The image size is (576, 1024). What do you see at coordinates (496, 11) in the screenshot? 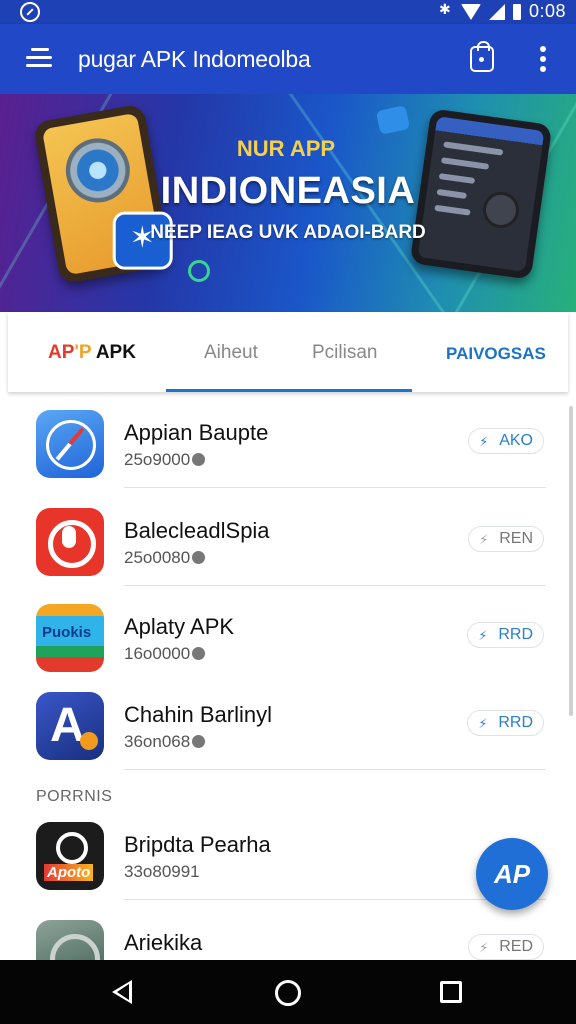
I see `signal-icon` at bounding box center [496, 11].